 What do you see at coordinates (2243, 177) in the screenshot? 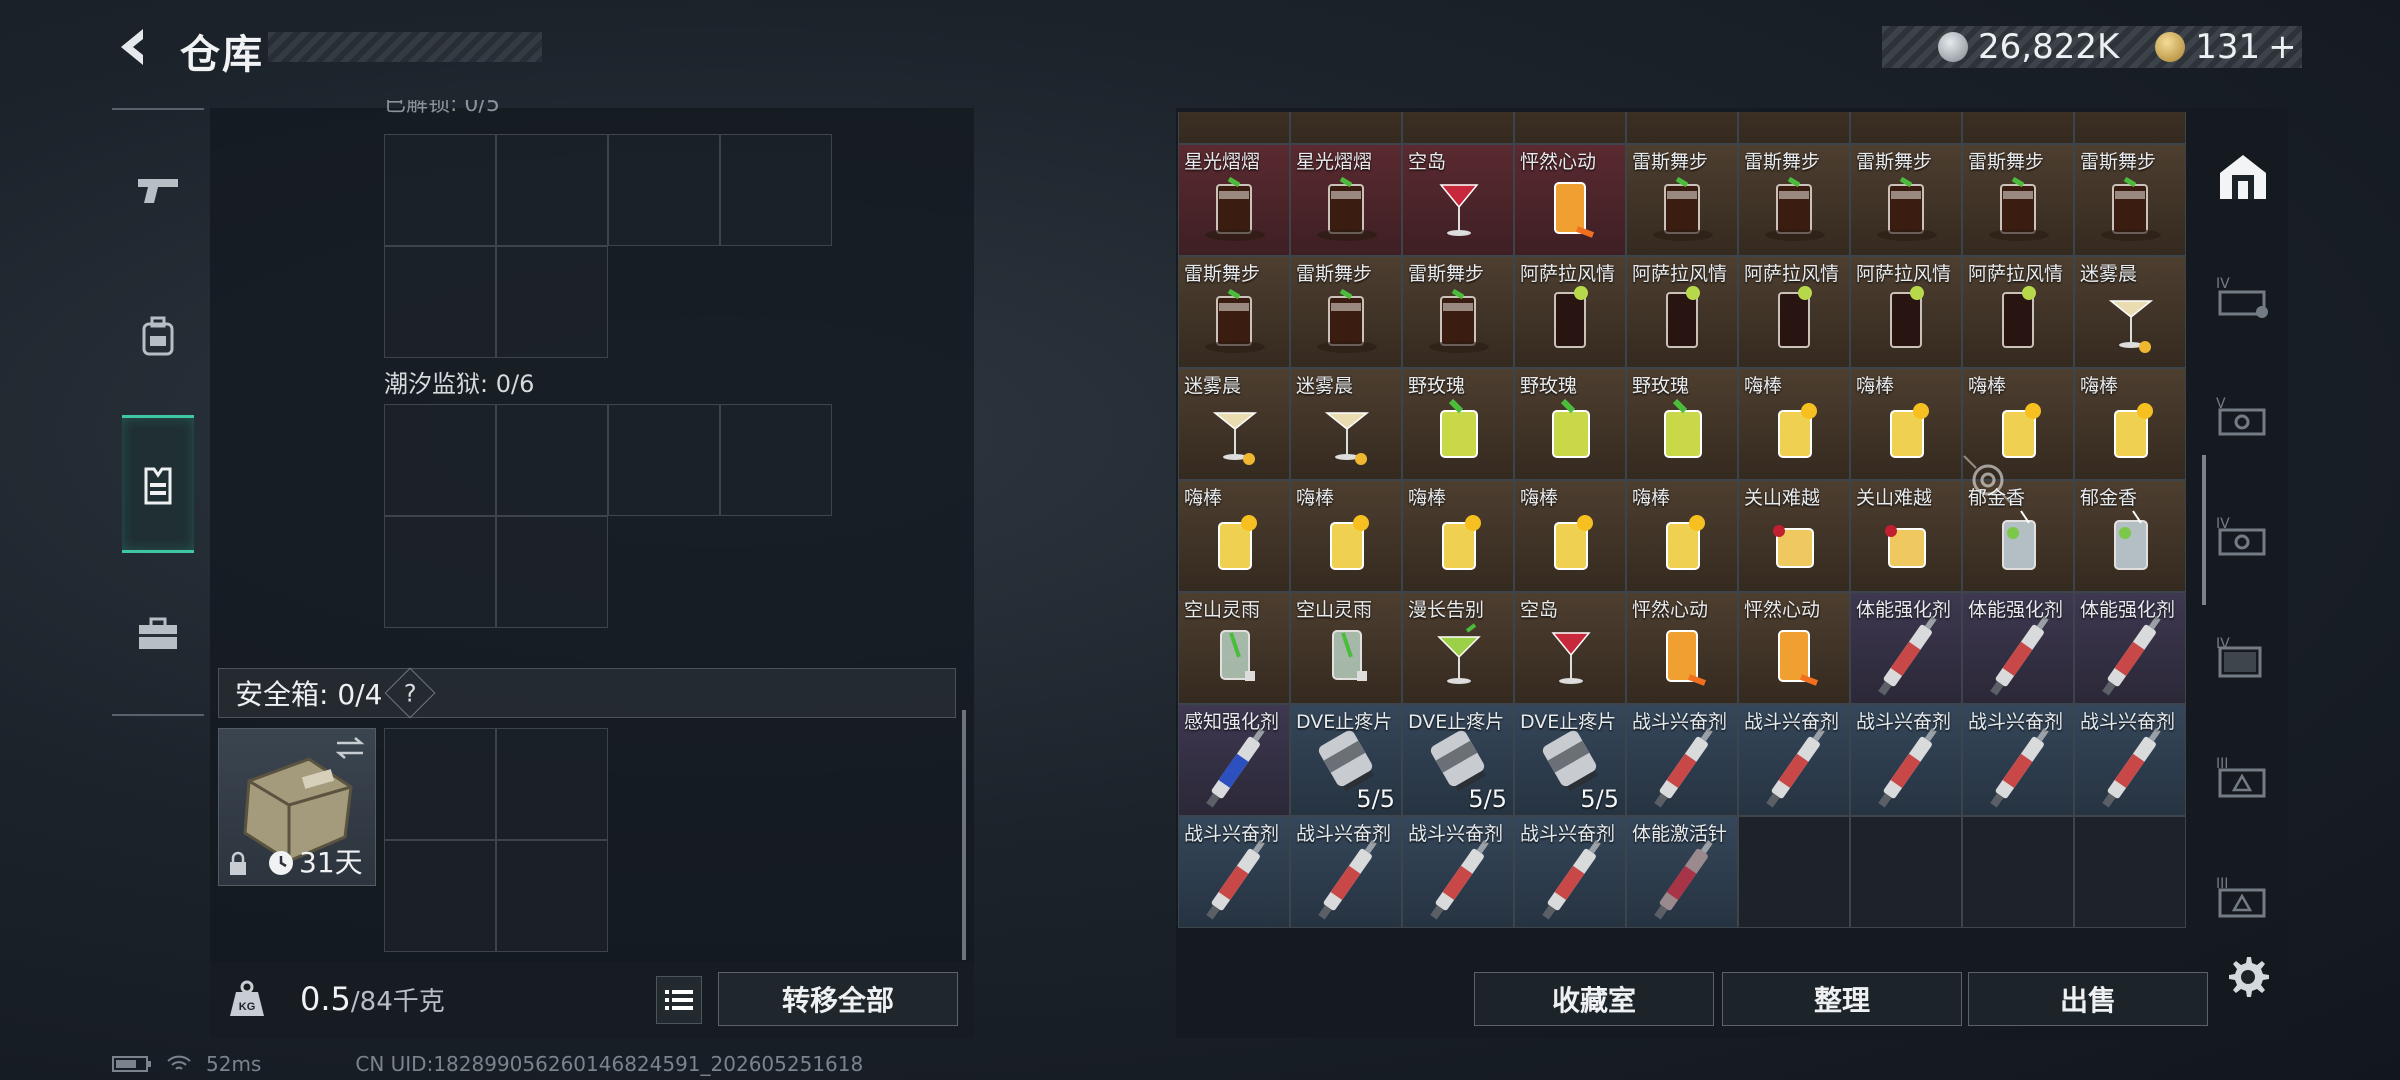
I see `container-warehouse` at bounding box center [2243, 177].